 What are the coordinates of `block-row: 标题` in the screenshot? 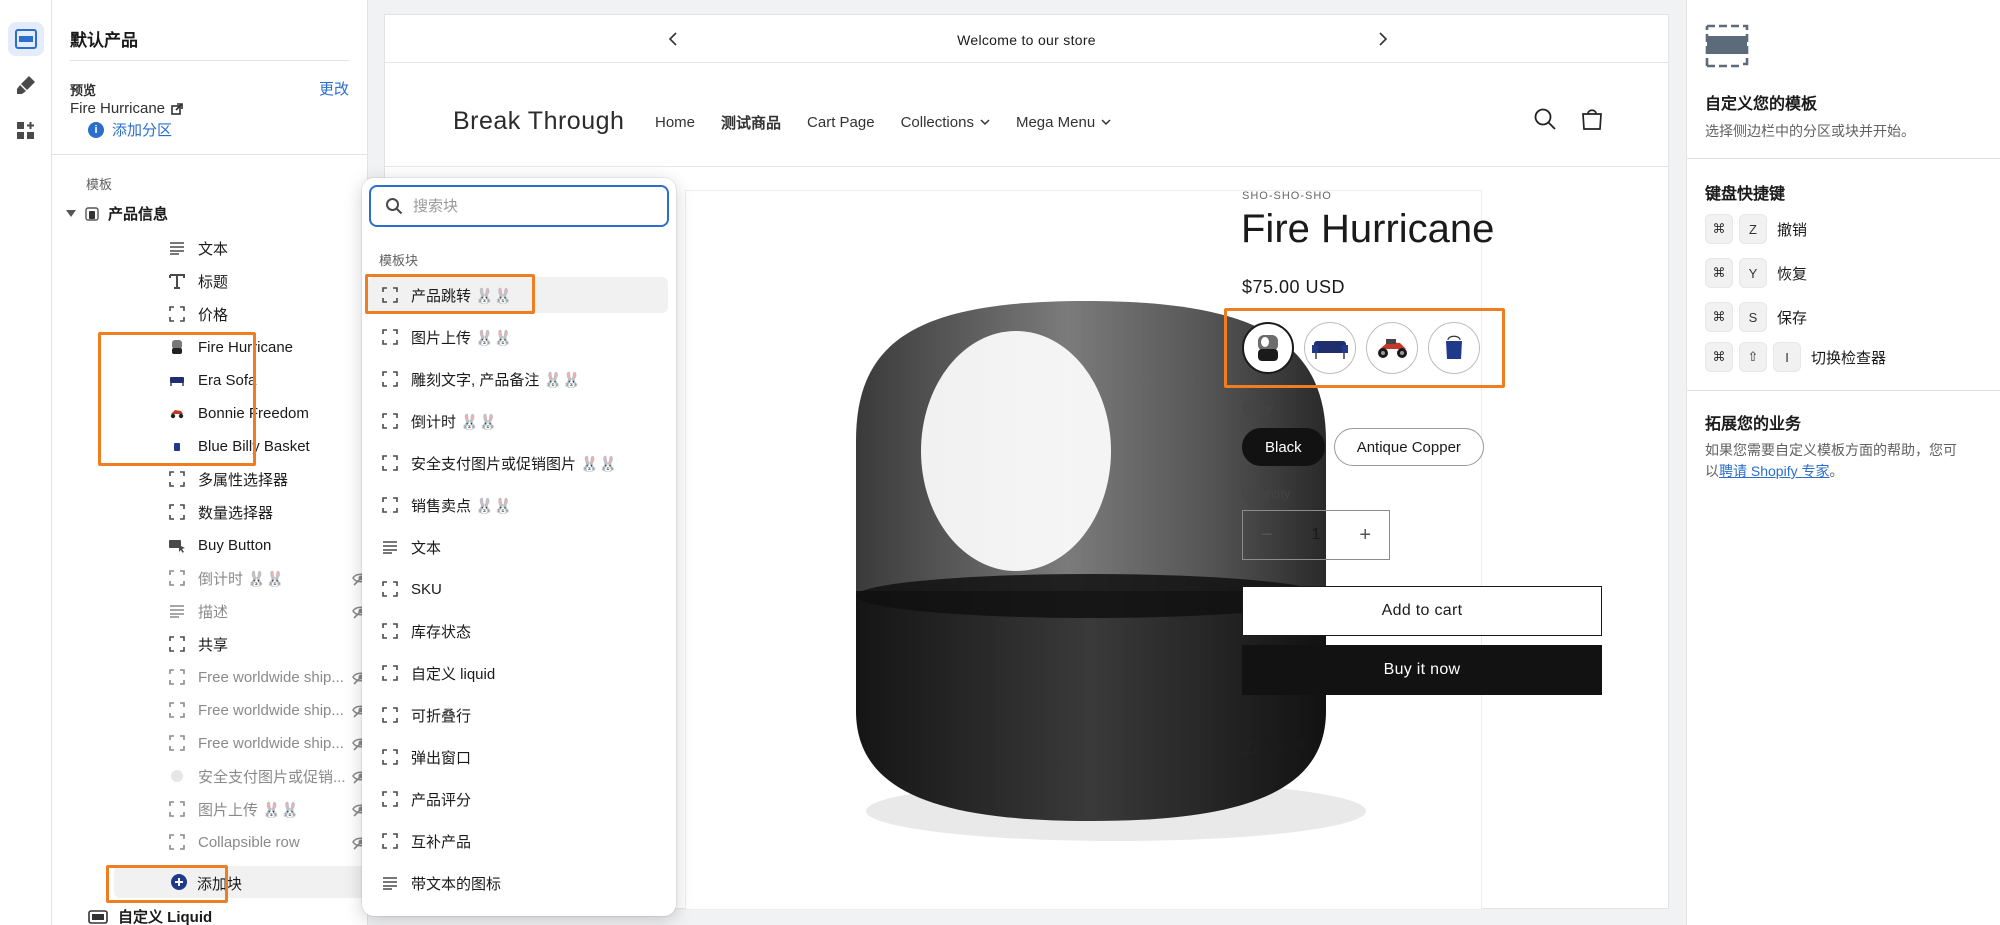 It's located at (240, 281).